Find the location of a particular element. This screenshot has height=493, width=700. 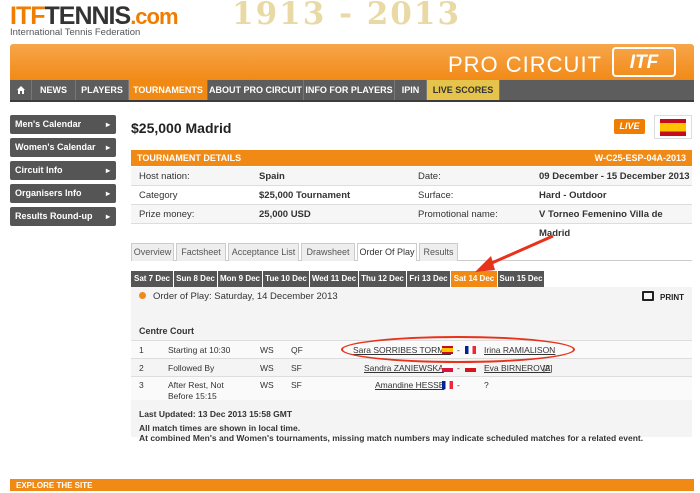

tab-order-of-play: Order Of Play is located at coordinates (387, 252).